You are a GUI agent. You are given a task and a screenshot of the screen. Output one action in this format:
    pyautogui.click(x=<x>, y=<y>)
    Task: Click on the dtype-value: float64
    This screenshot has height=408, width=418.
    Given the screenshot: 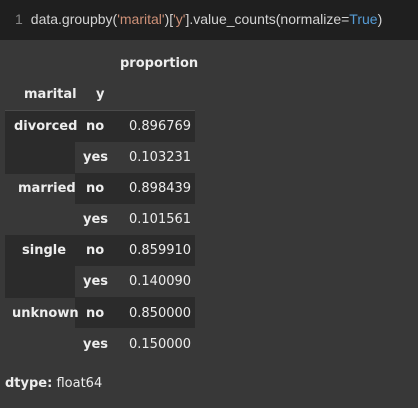 What is the action you would take?
    pyautogui.click(x=79, y=383)
    